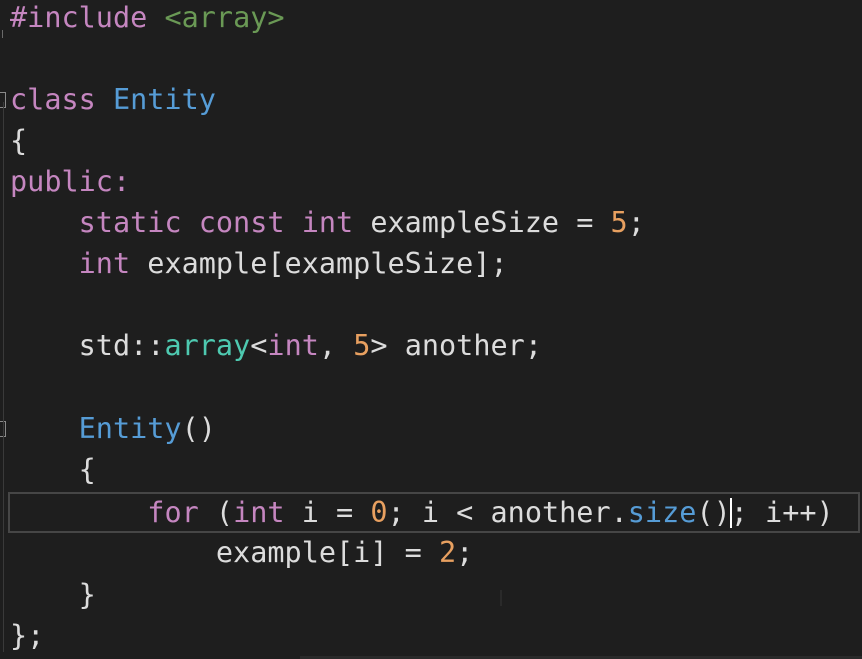  What do you see at coordinates (490, 222) in the screenshot?
I see `code-token: exampleSize =` at bounding box center [490, 222].